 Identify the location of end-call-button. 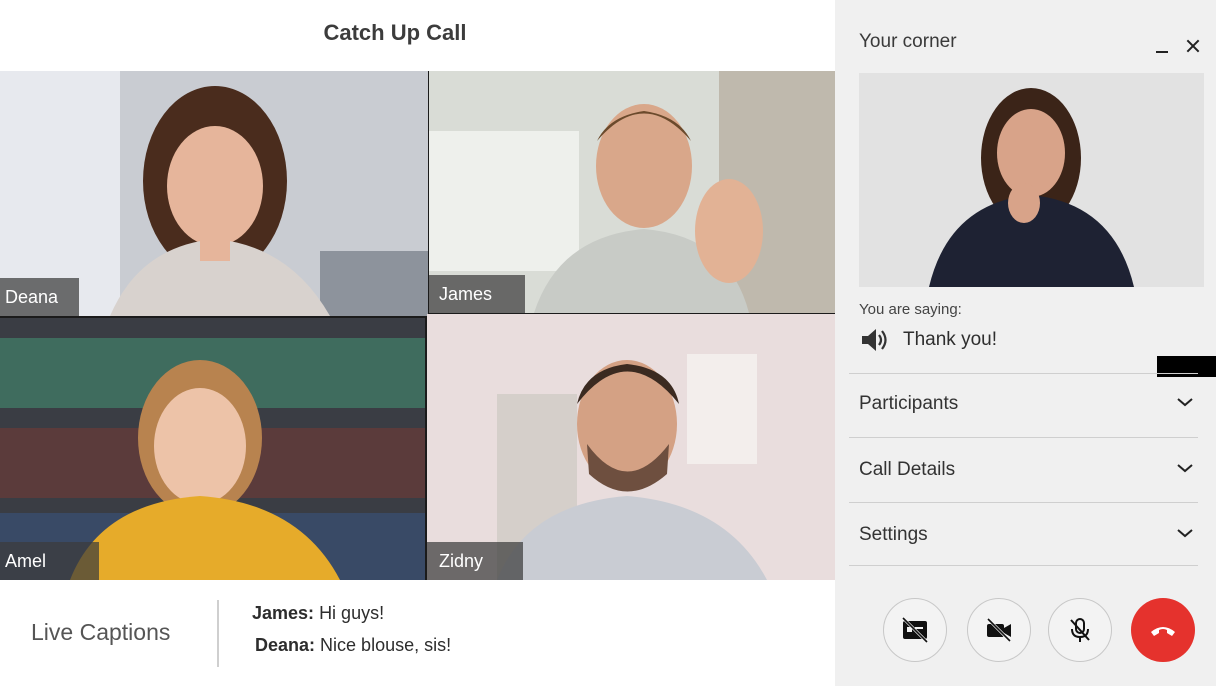
(1163, 630).